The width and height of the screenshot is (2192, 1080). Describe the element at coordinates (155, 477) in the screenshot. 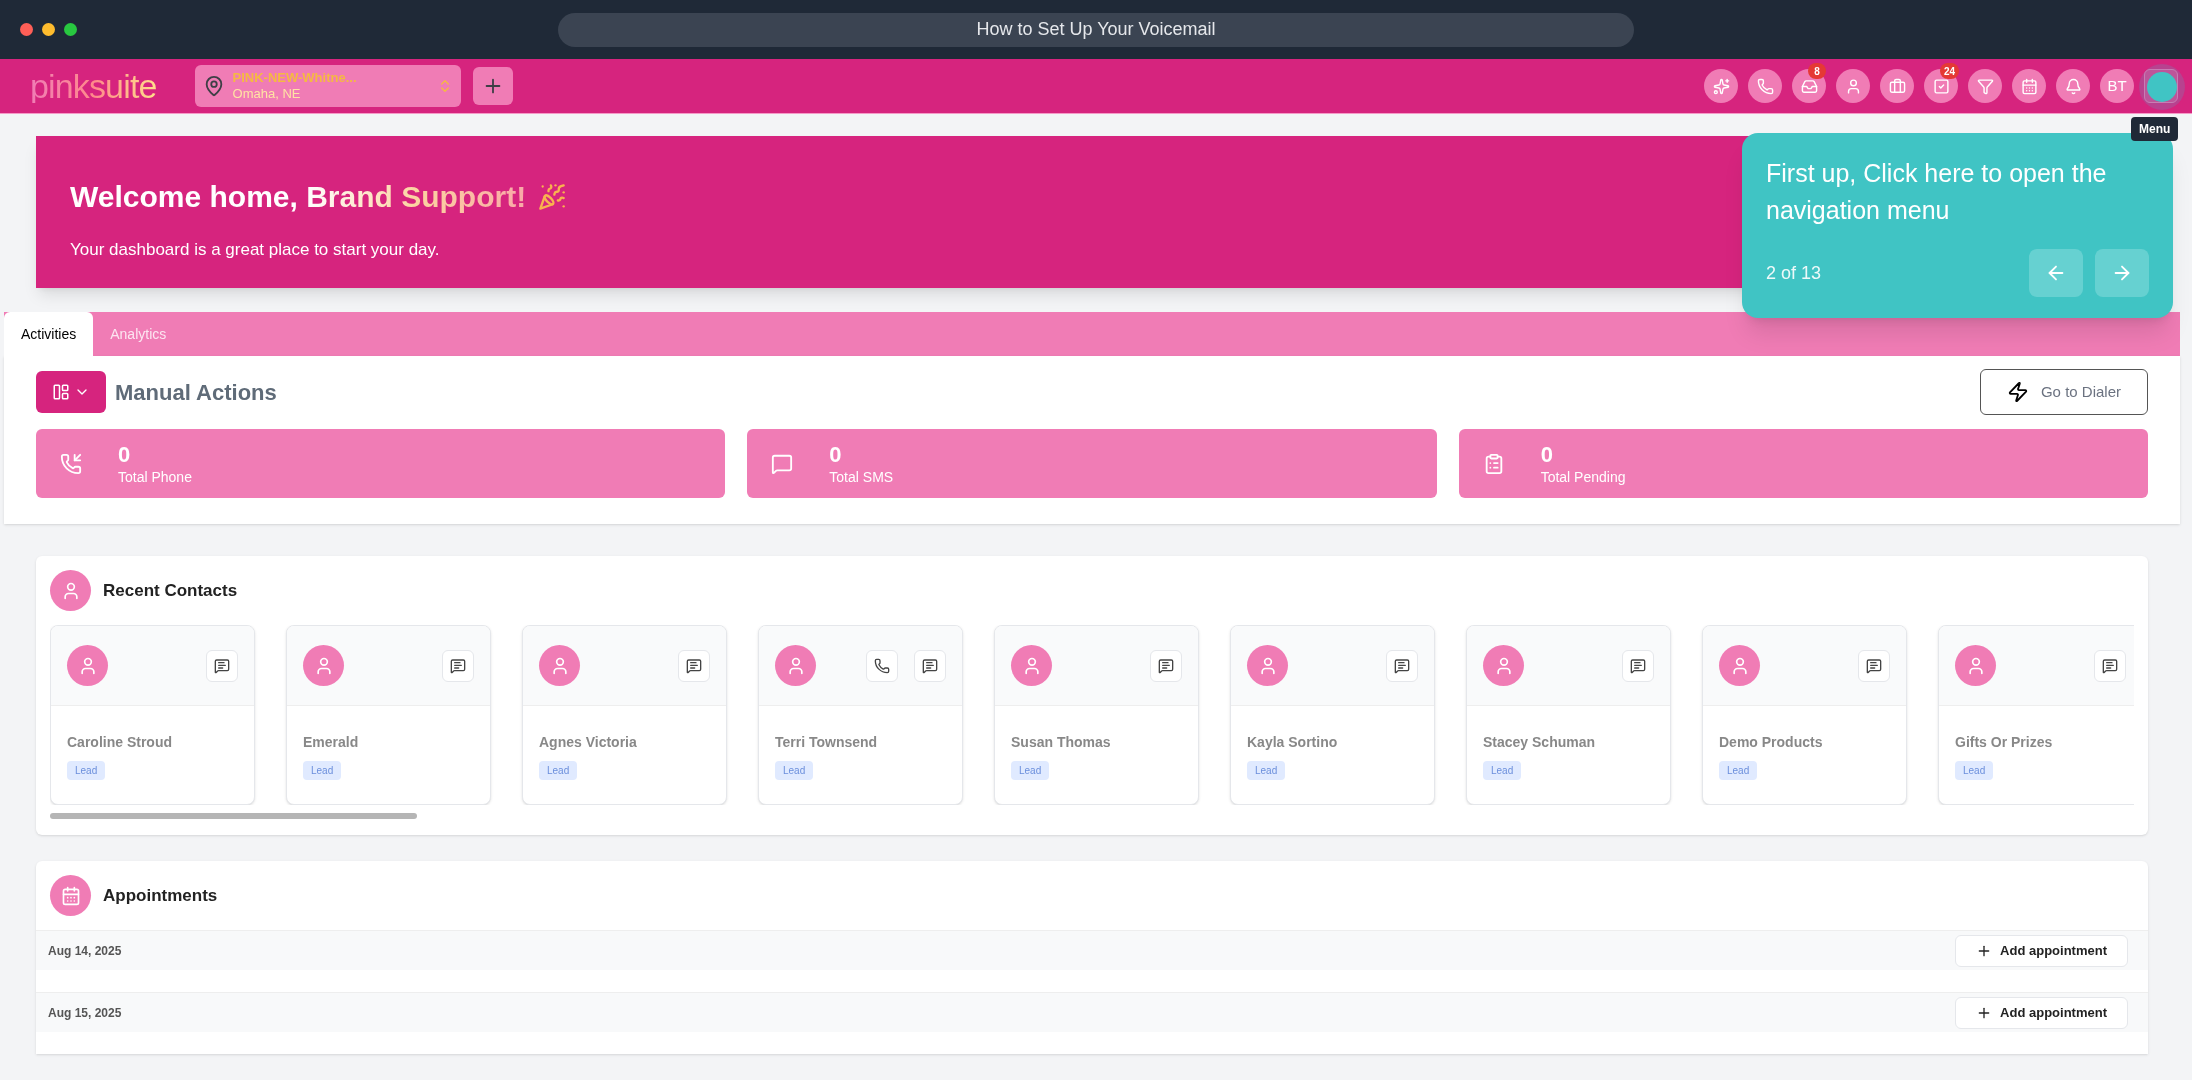

I see `stat-label: Total Phone` at that location.